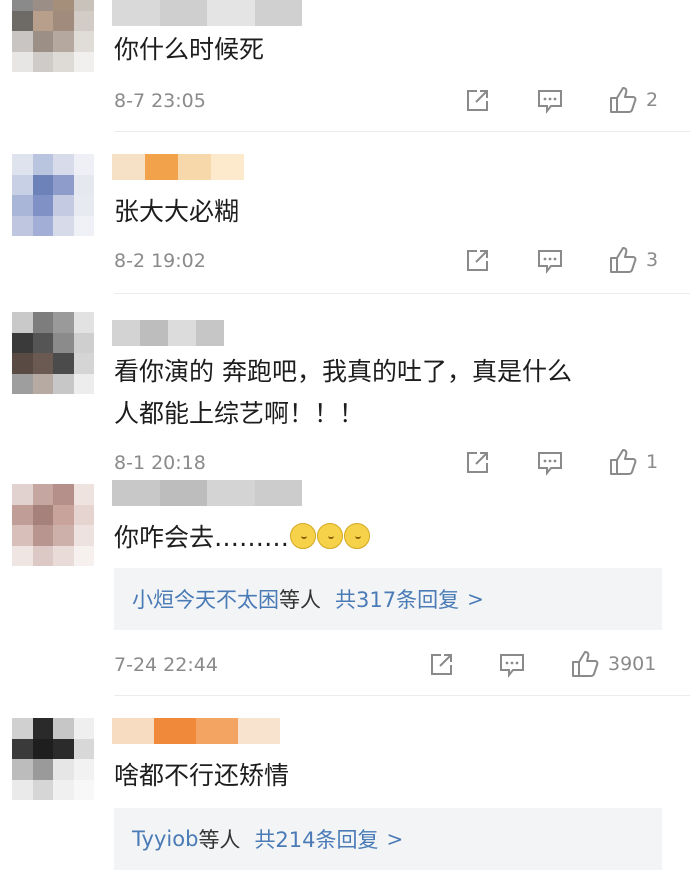 This screenshot has height=872, width=690. What do you see at coordinates (357, 536) in the screenshot?
I see `emoji-icon` at bounding box center [357, 536].